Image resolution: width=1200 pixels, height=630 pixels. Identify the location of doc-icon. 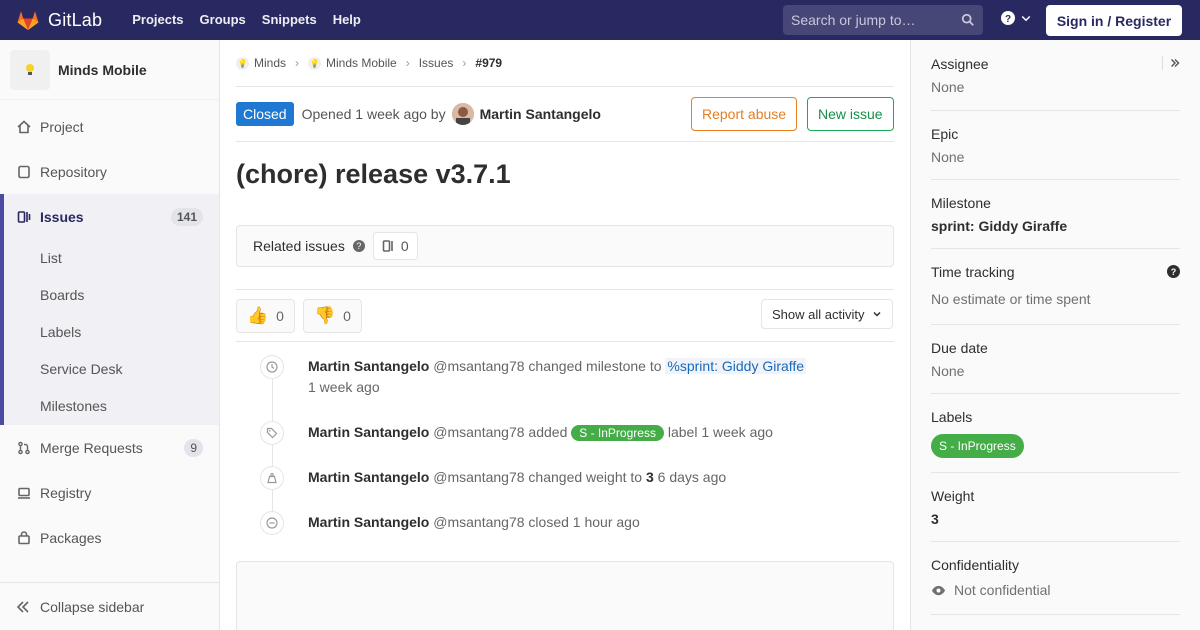
(24, 172).